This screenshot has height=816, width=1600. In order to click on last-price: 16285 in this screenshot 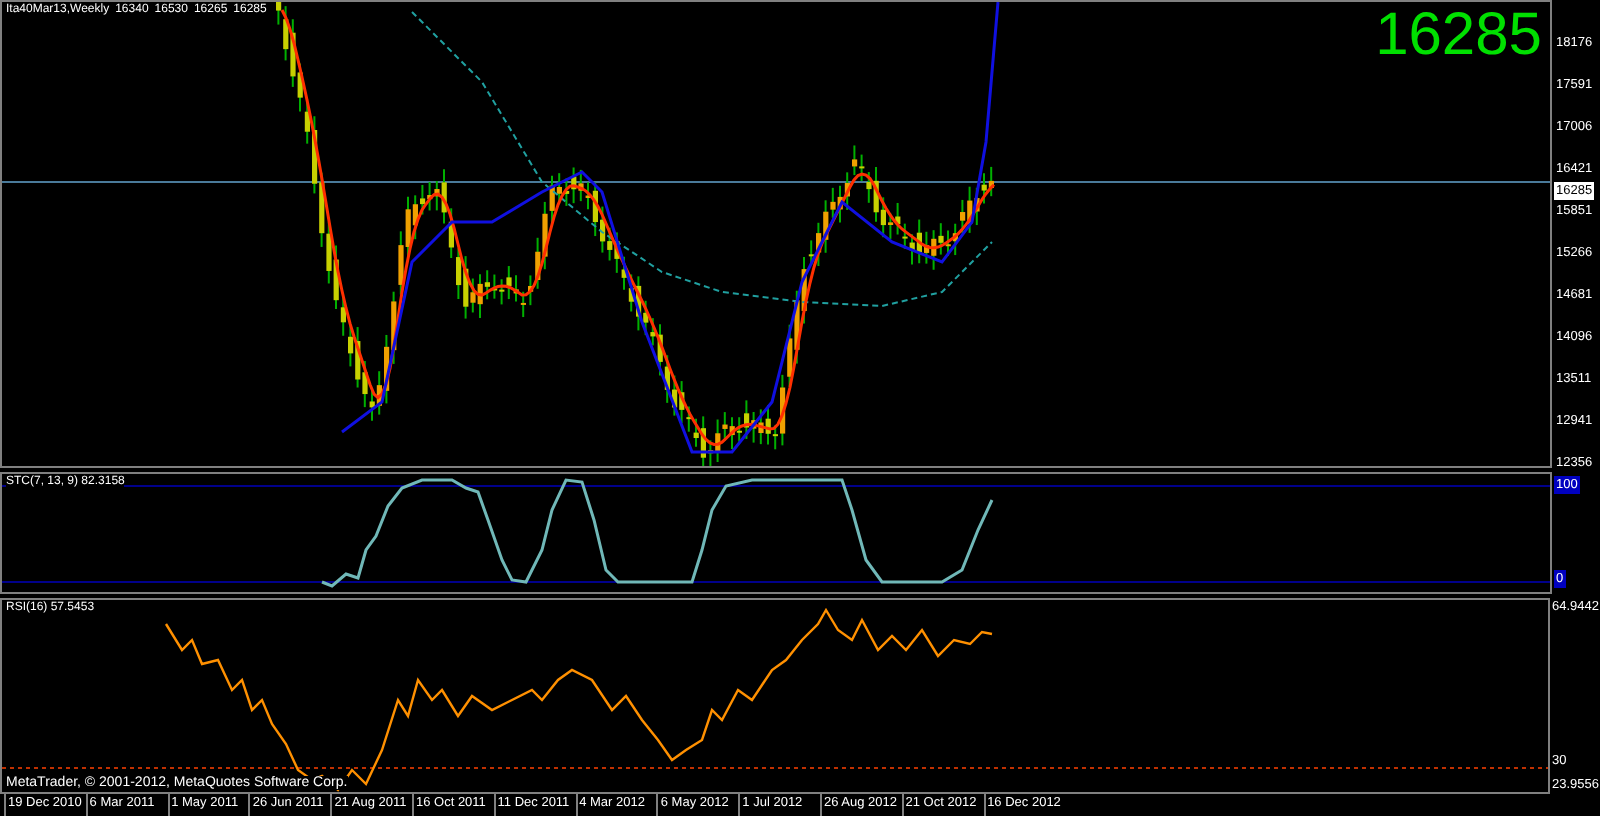, I will do `click(1458, 36)`.